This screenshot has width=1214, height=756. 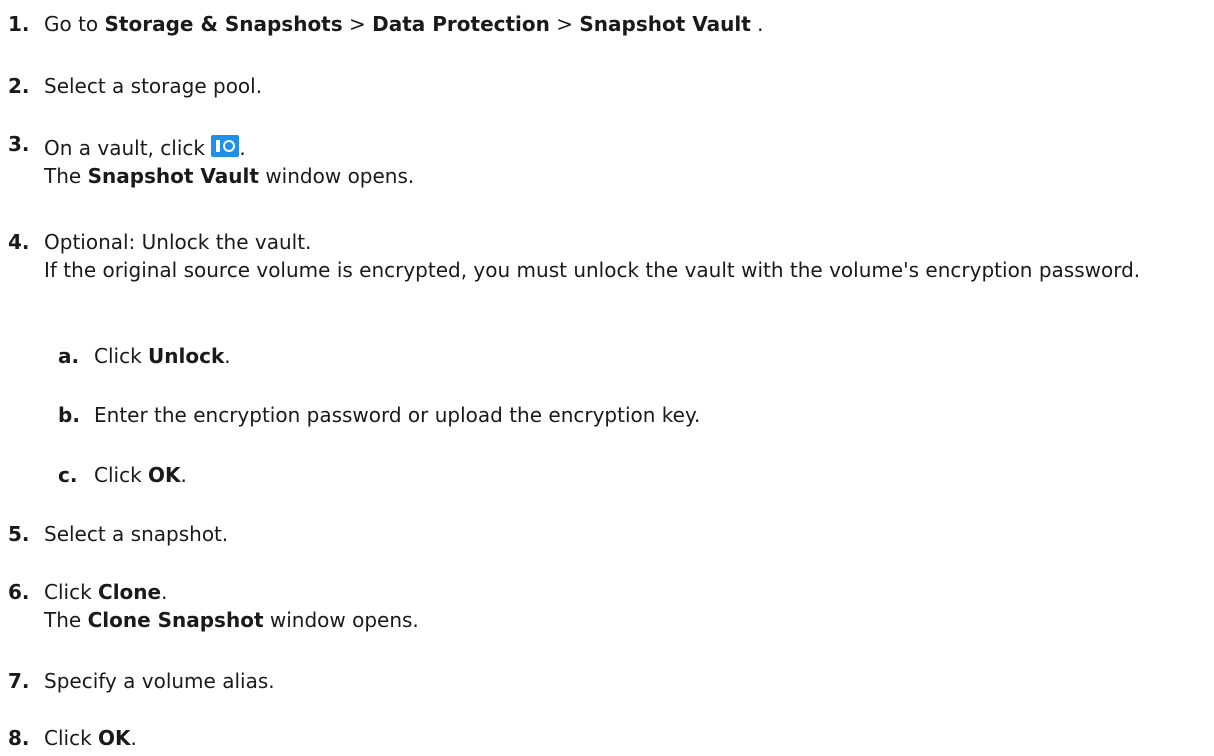 What do you see at coordinates (607, 86) in the screenshot?
I see `step-2: 2. Select a storage pool.` at bounding box center [607, 86].